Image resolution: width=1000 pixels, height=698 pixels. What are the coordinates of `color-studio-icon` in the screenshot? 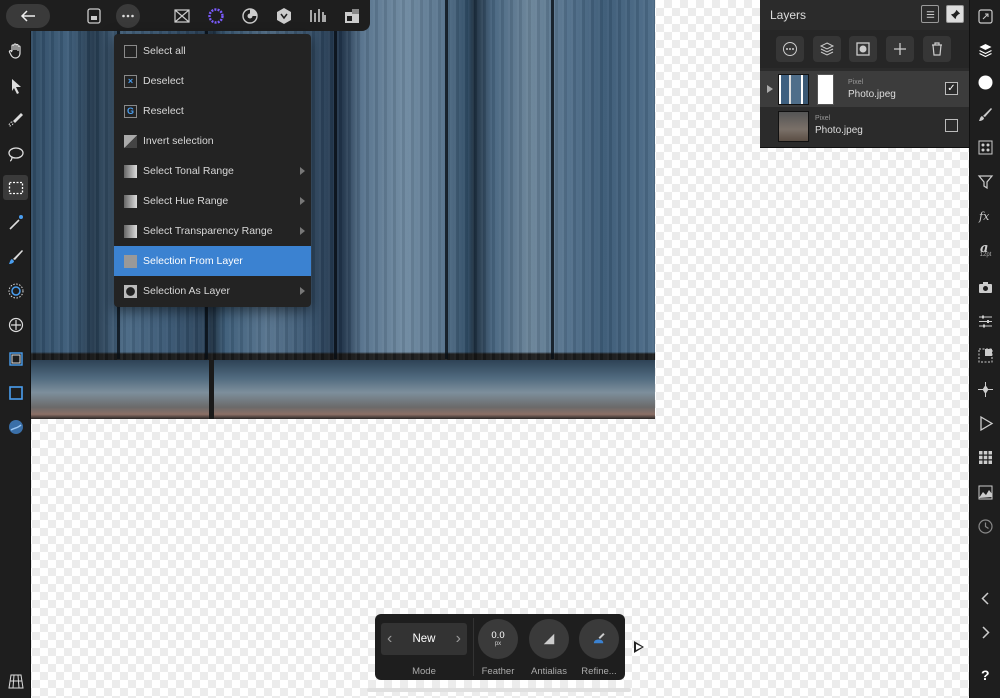 It's located at (985, 82).